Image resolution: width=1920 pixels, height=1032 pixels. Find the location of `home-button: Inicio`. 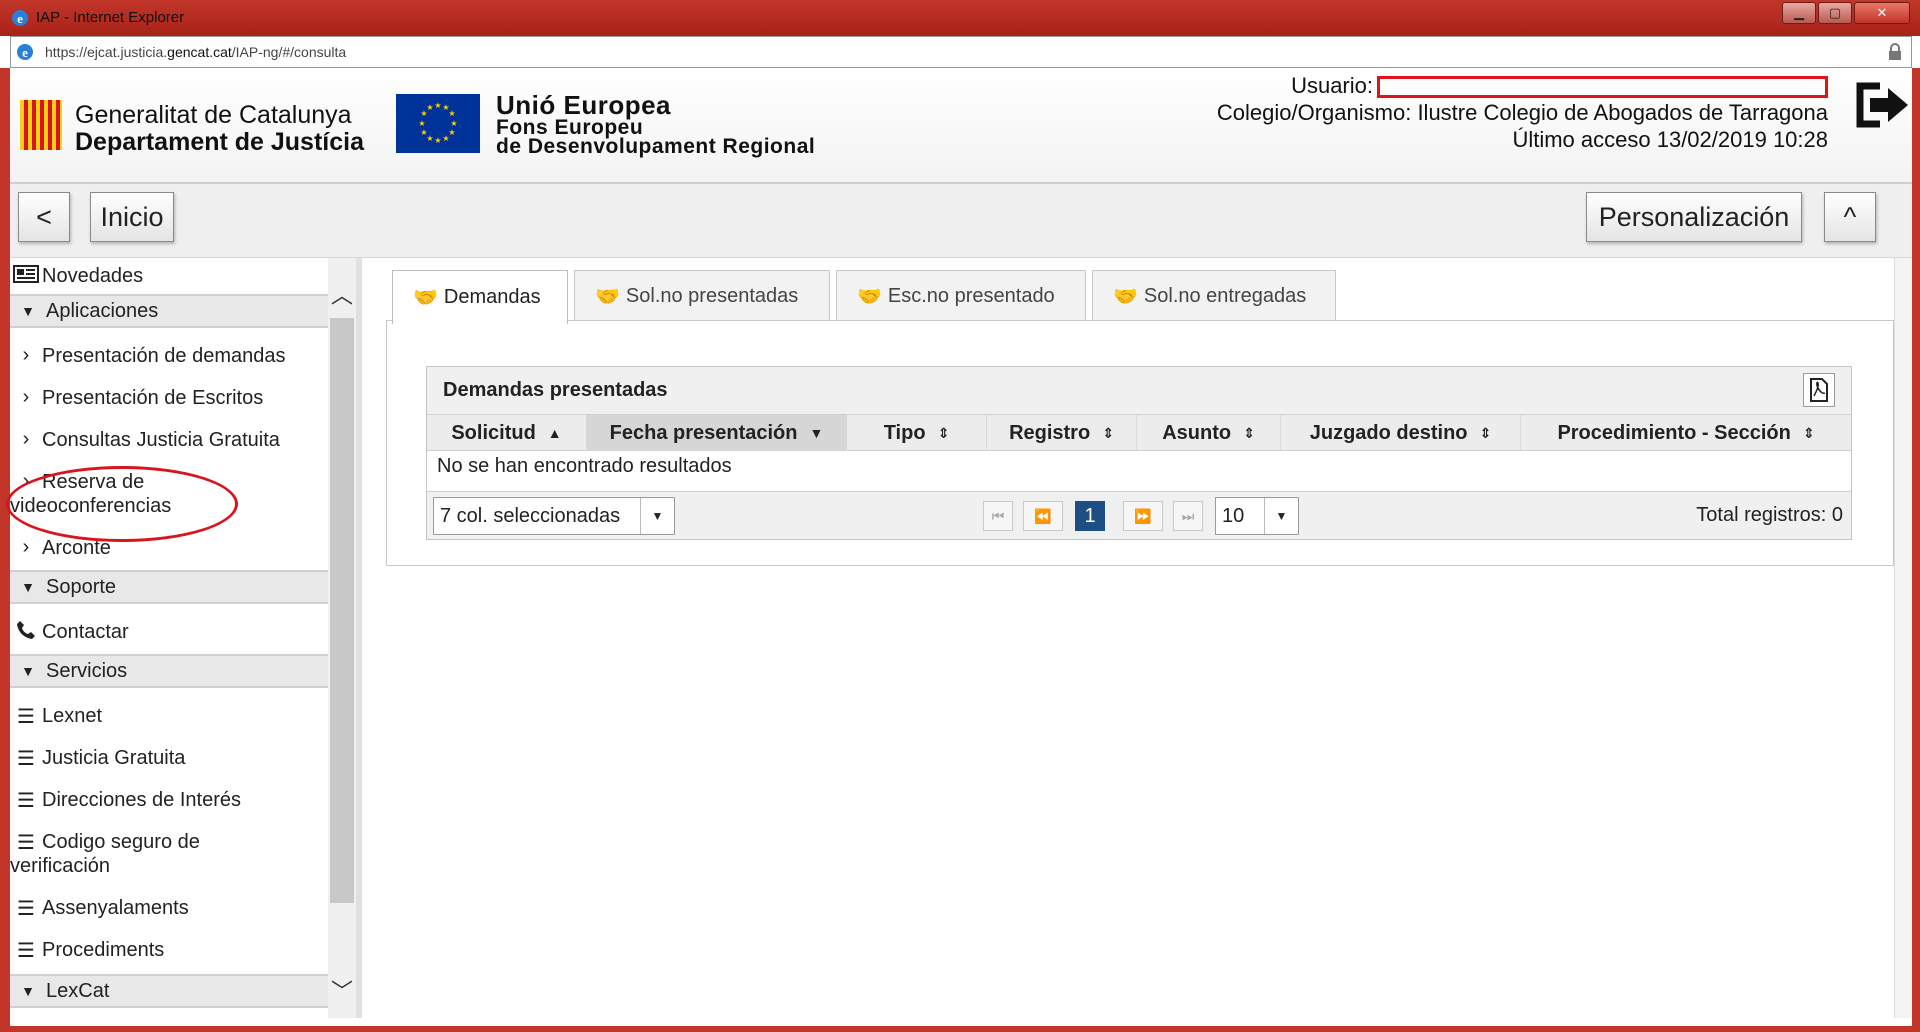

home-button: Inicio is located at coordinates (132, 217).